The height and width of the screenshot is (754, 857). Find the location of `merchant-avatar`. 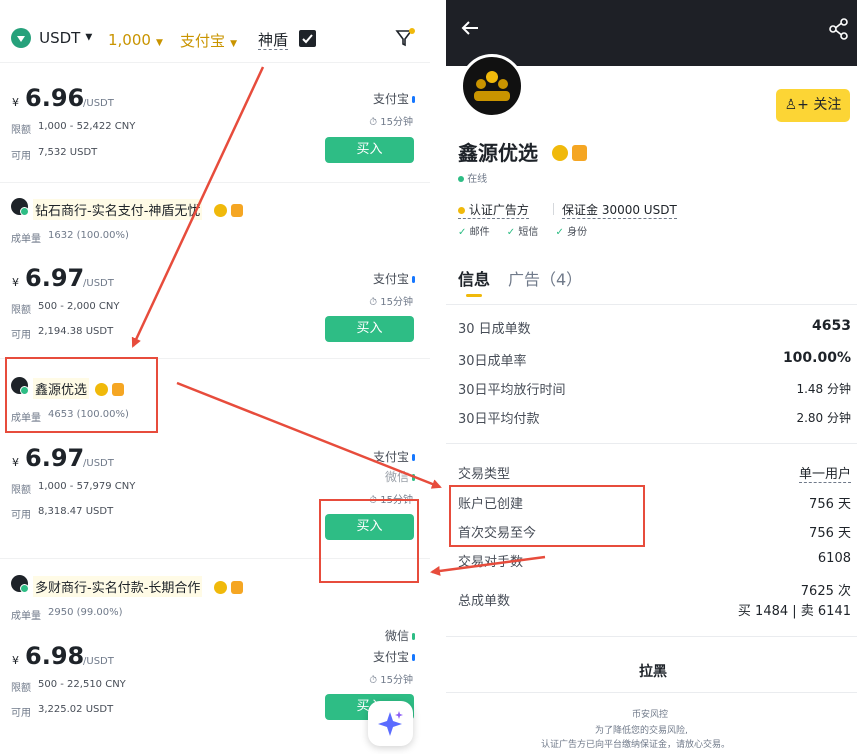

merchant-avatar is located at coordinates (492, 86).